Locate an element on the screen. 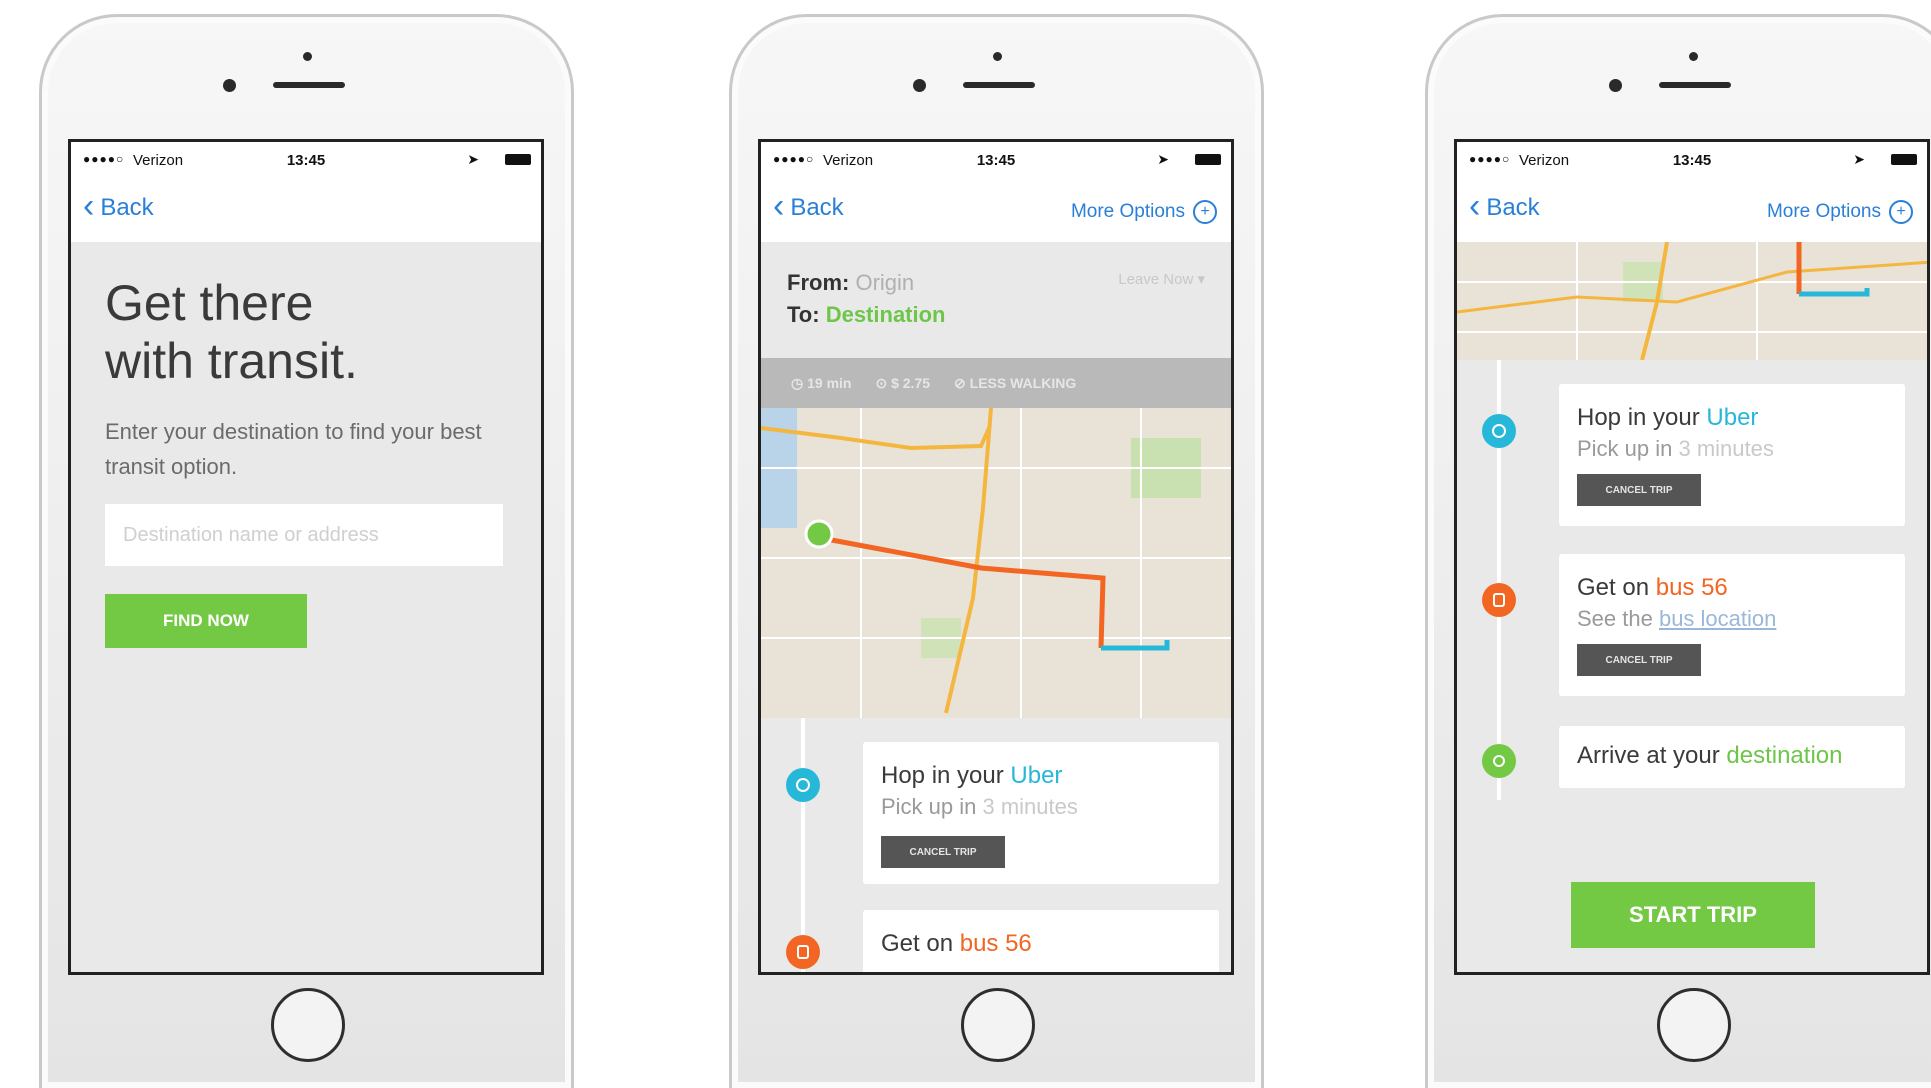 The image size is (1931, 1088). from-row: From: Origin is located at coordinates (850, 283).